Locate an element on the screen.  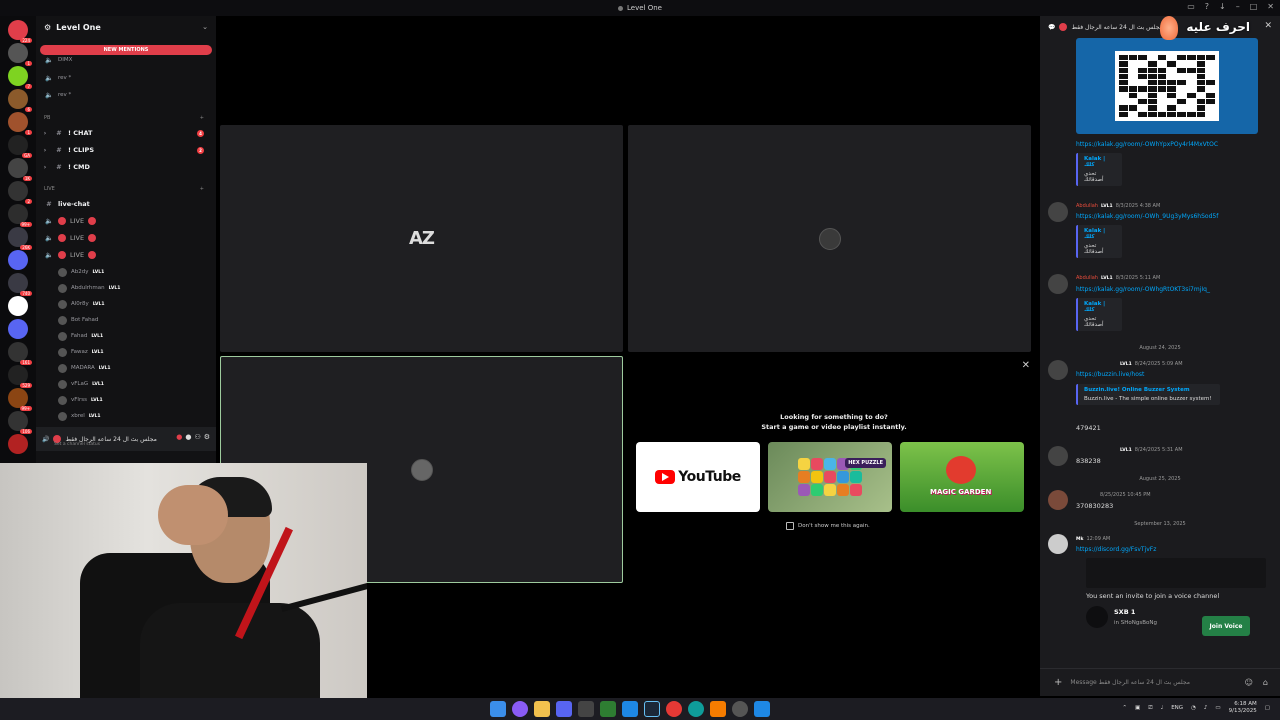
notification-icon: ▢ is located at coordinates (1267, 708).